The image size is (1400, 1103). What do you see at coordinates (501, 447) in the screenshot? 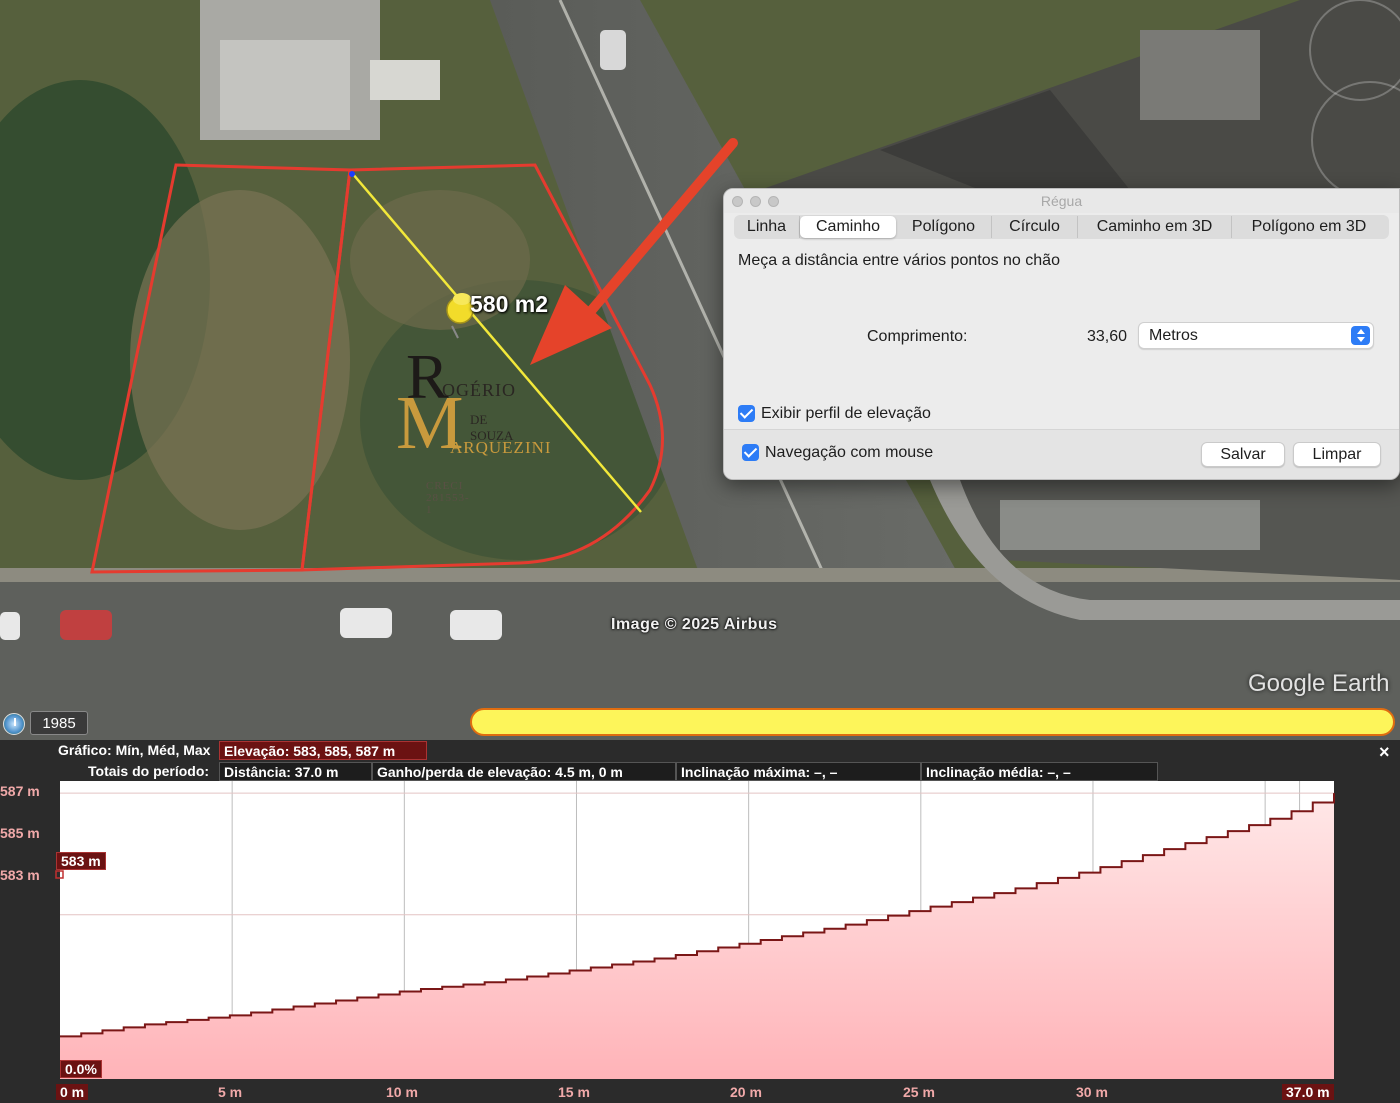
I see `watermark-arquezini: ARQUEZINI` at bounding box center [501, 447].